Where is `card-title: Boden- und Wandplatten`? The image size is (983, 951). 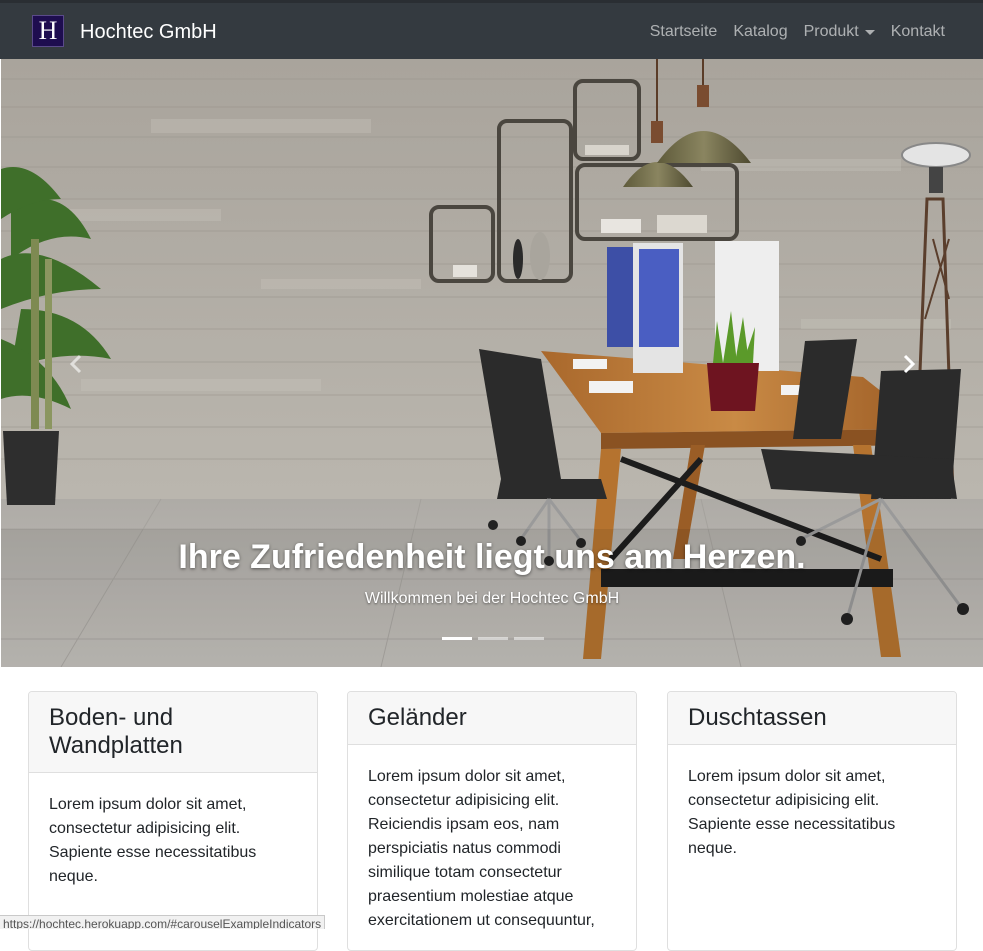
card-title: Boden- und Wandplatten is located at coordinates (173, 732).